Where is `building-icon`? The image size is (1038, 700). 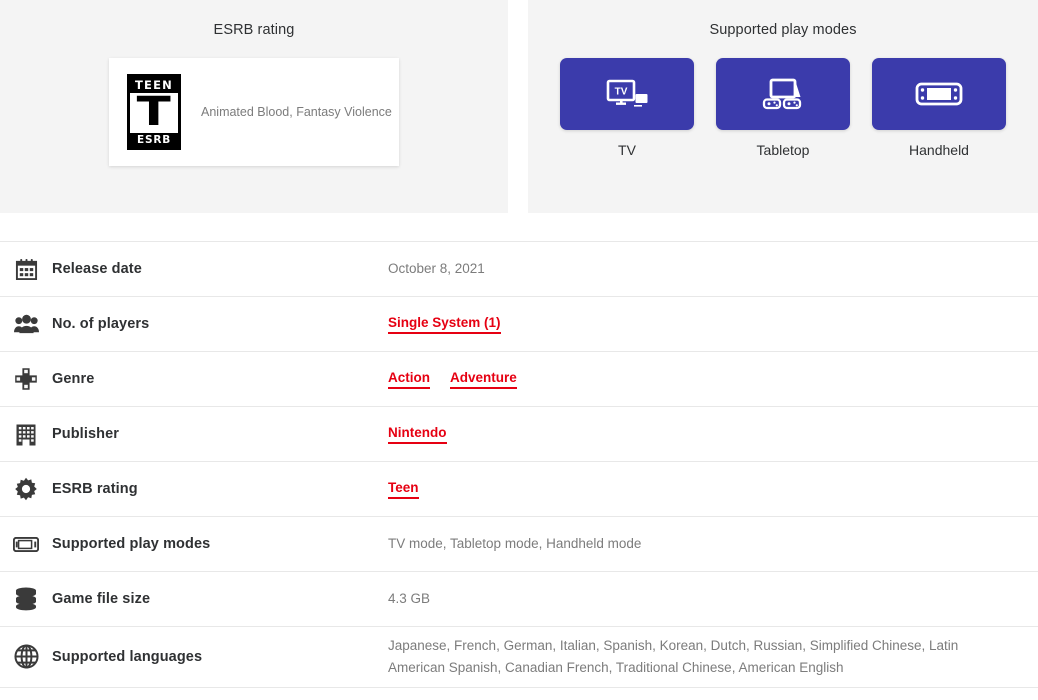 building-icon is located at coordinates (26, 434).